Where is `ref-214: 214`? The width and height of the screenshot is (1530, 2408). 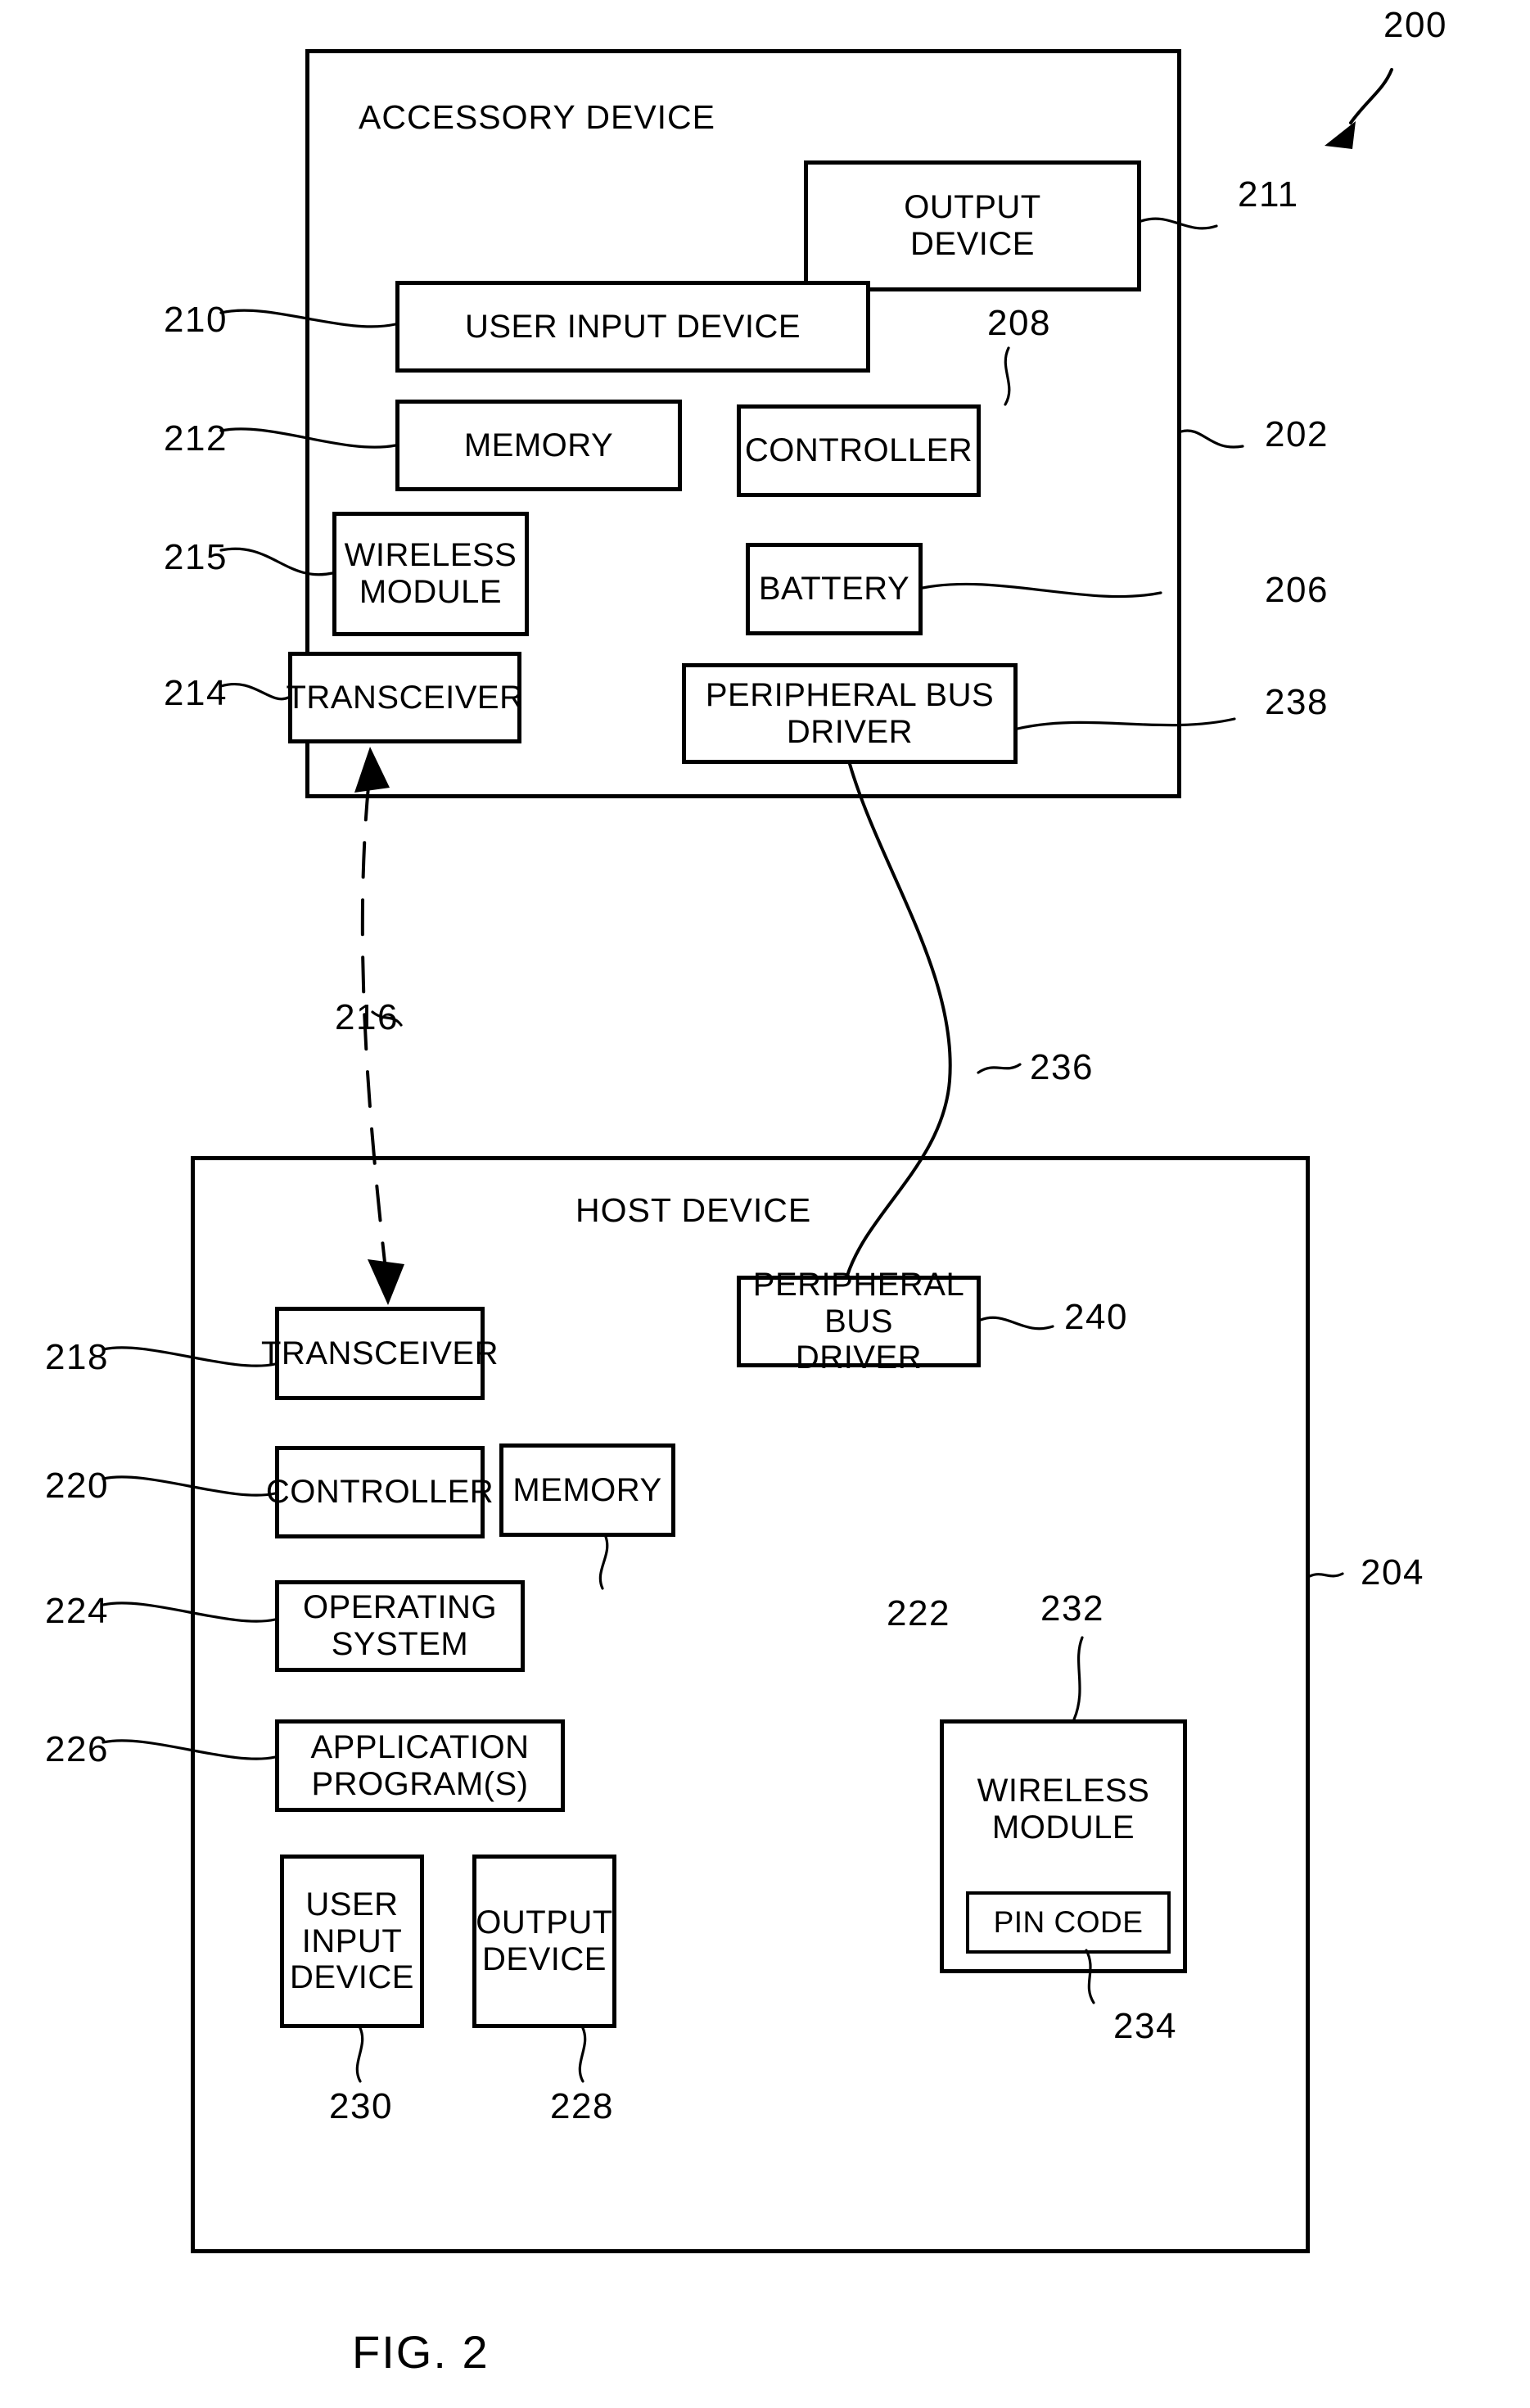
ref-214: 214 is located at coordinates (196, 693).